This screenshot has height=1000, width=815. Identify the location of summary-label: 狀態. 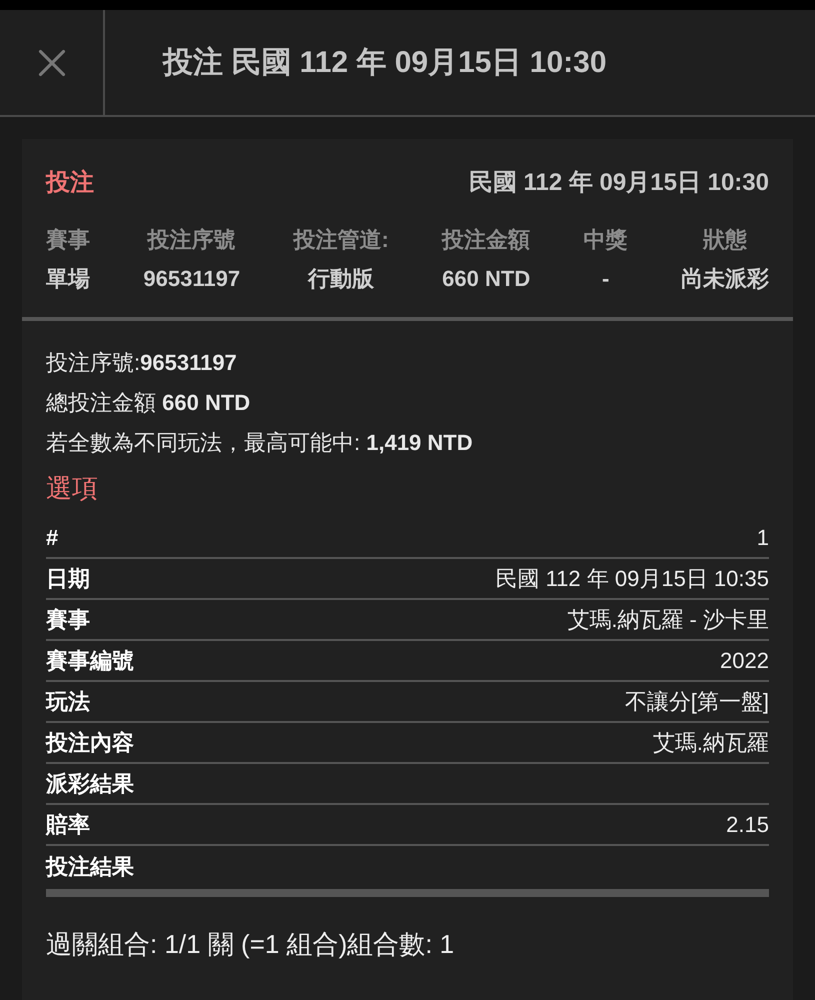
(725, 240).